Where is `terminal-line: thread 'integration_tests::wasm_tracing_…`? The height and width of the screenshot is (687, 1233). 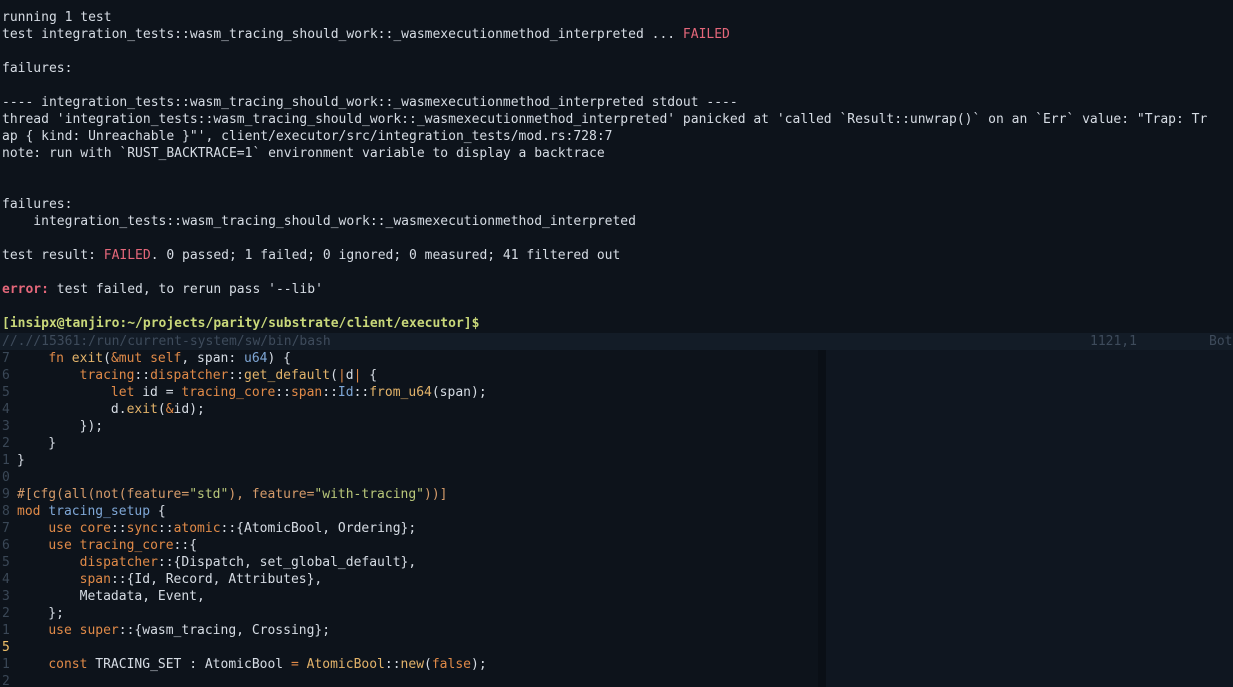
terminal-line: thread 'integration_tests::wasm_tracing_… is located at coordinates (605, 119).